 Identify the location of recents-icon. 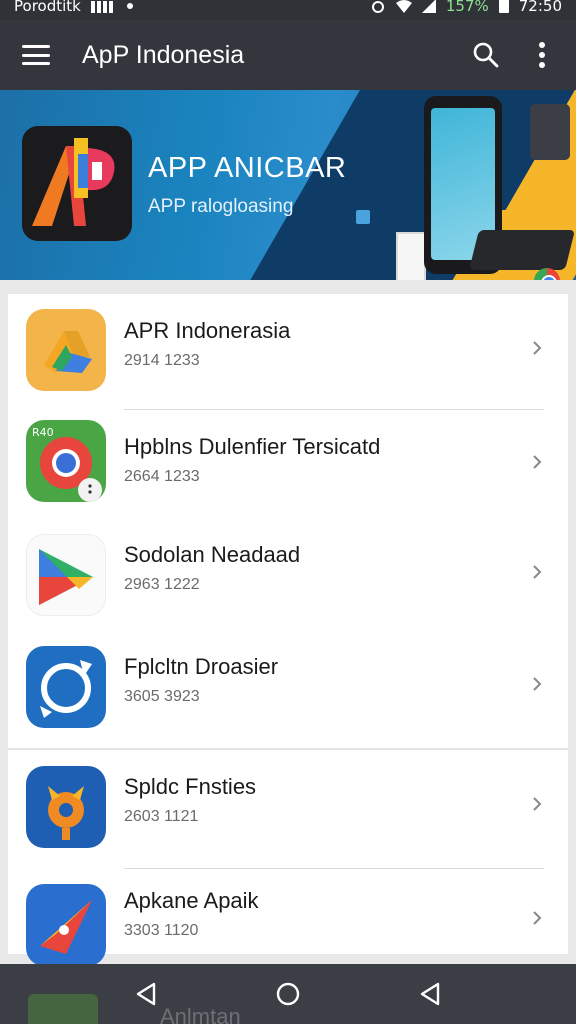
(430, 994).